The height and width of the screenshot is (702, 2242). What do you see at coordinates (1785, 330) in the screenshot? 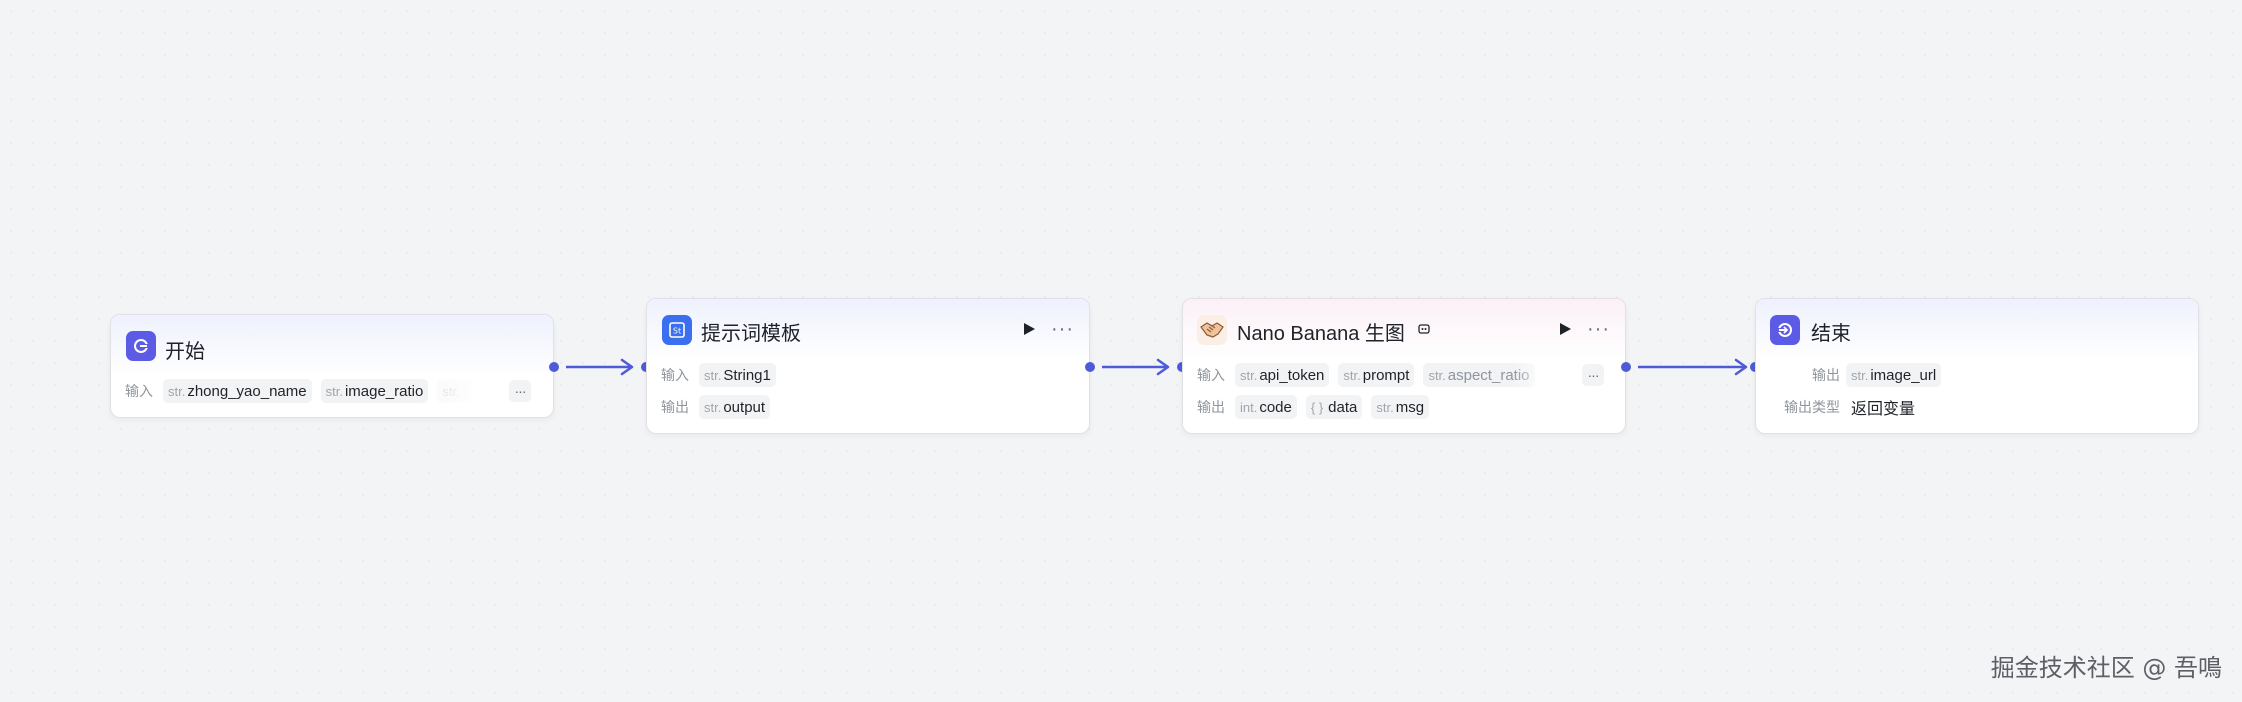
I see `end-exit-icon` at bounding box center [1785, 330].